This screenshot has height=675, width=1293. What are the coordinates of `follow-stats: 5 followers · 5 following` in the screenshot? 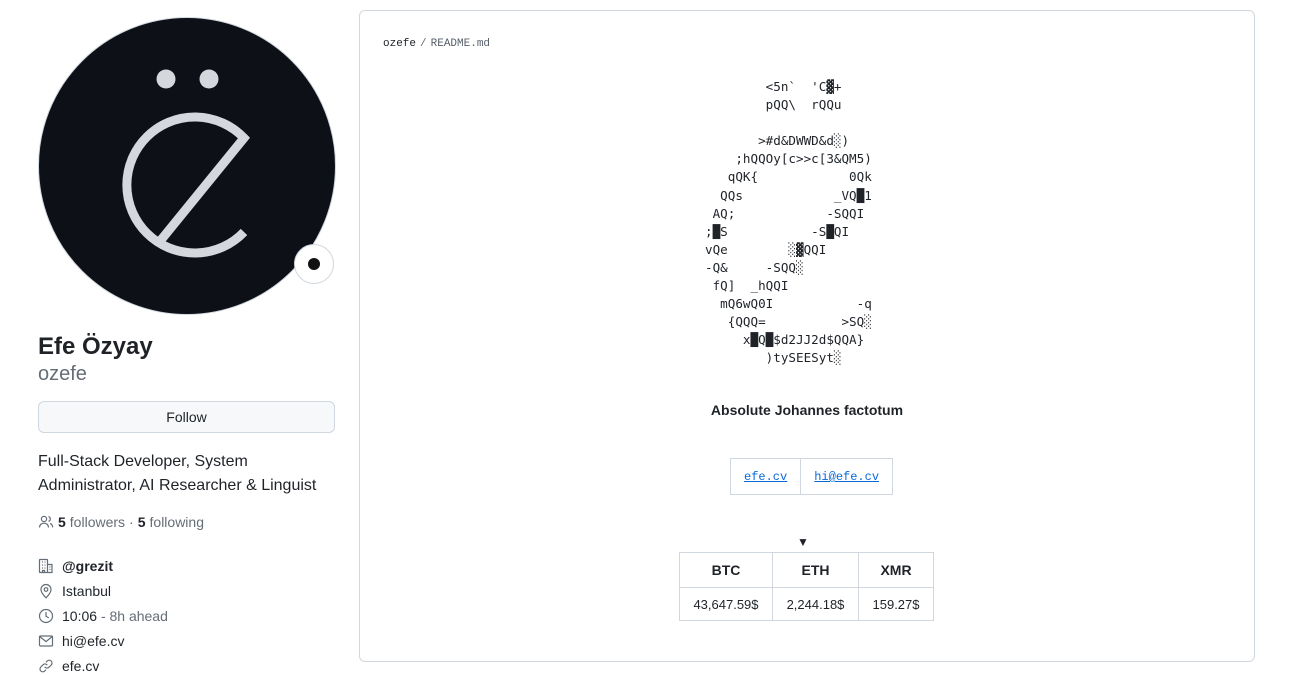 It's located at (121, 522).